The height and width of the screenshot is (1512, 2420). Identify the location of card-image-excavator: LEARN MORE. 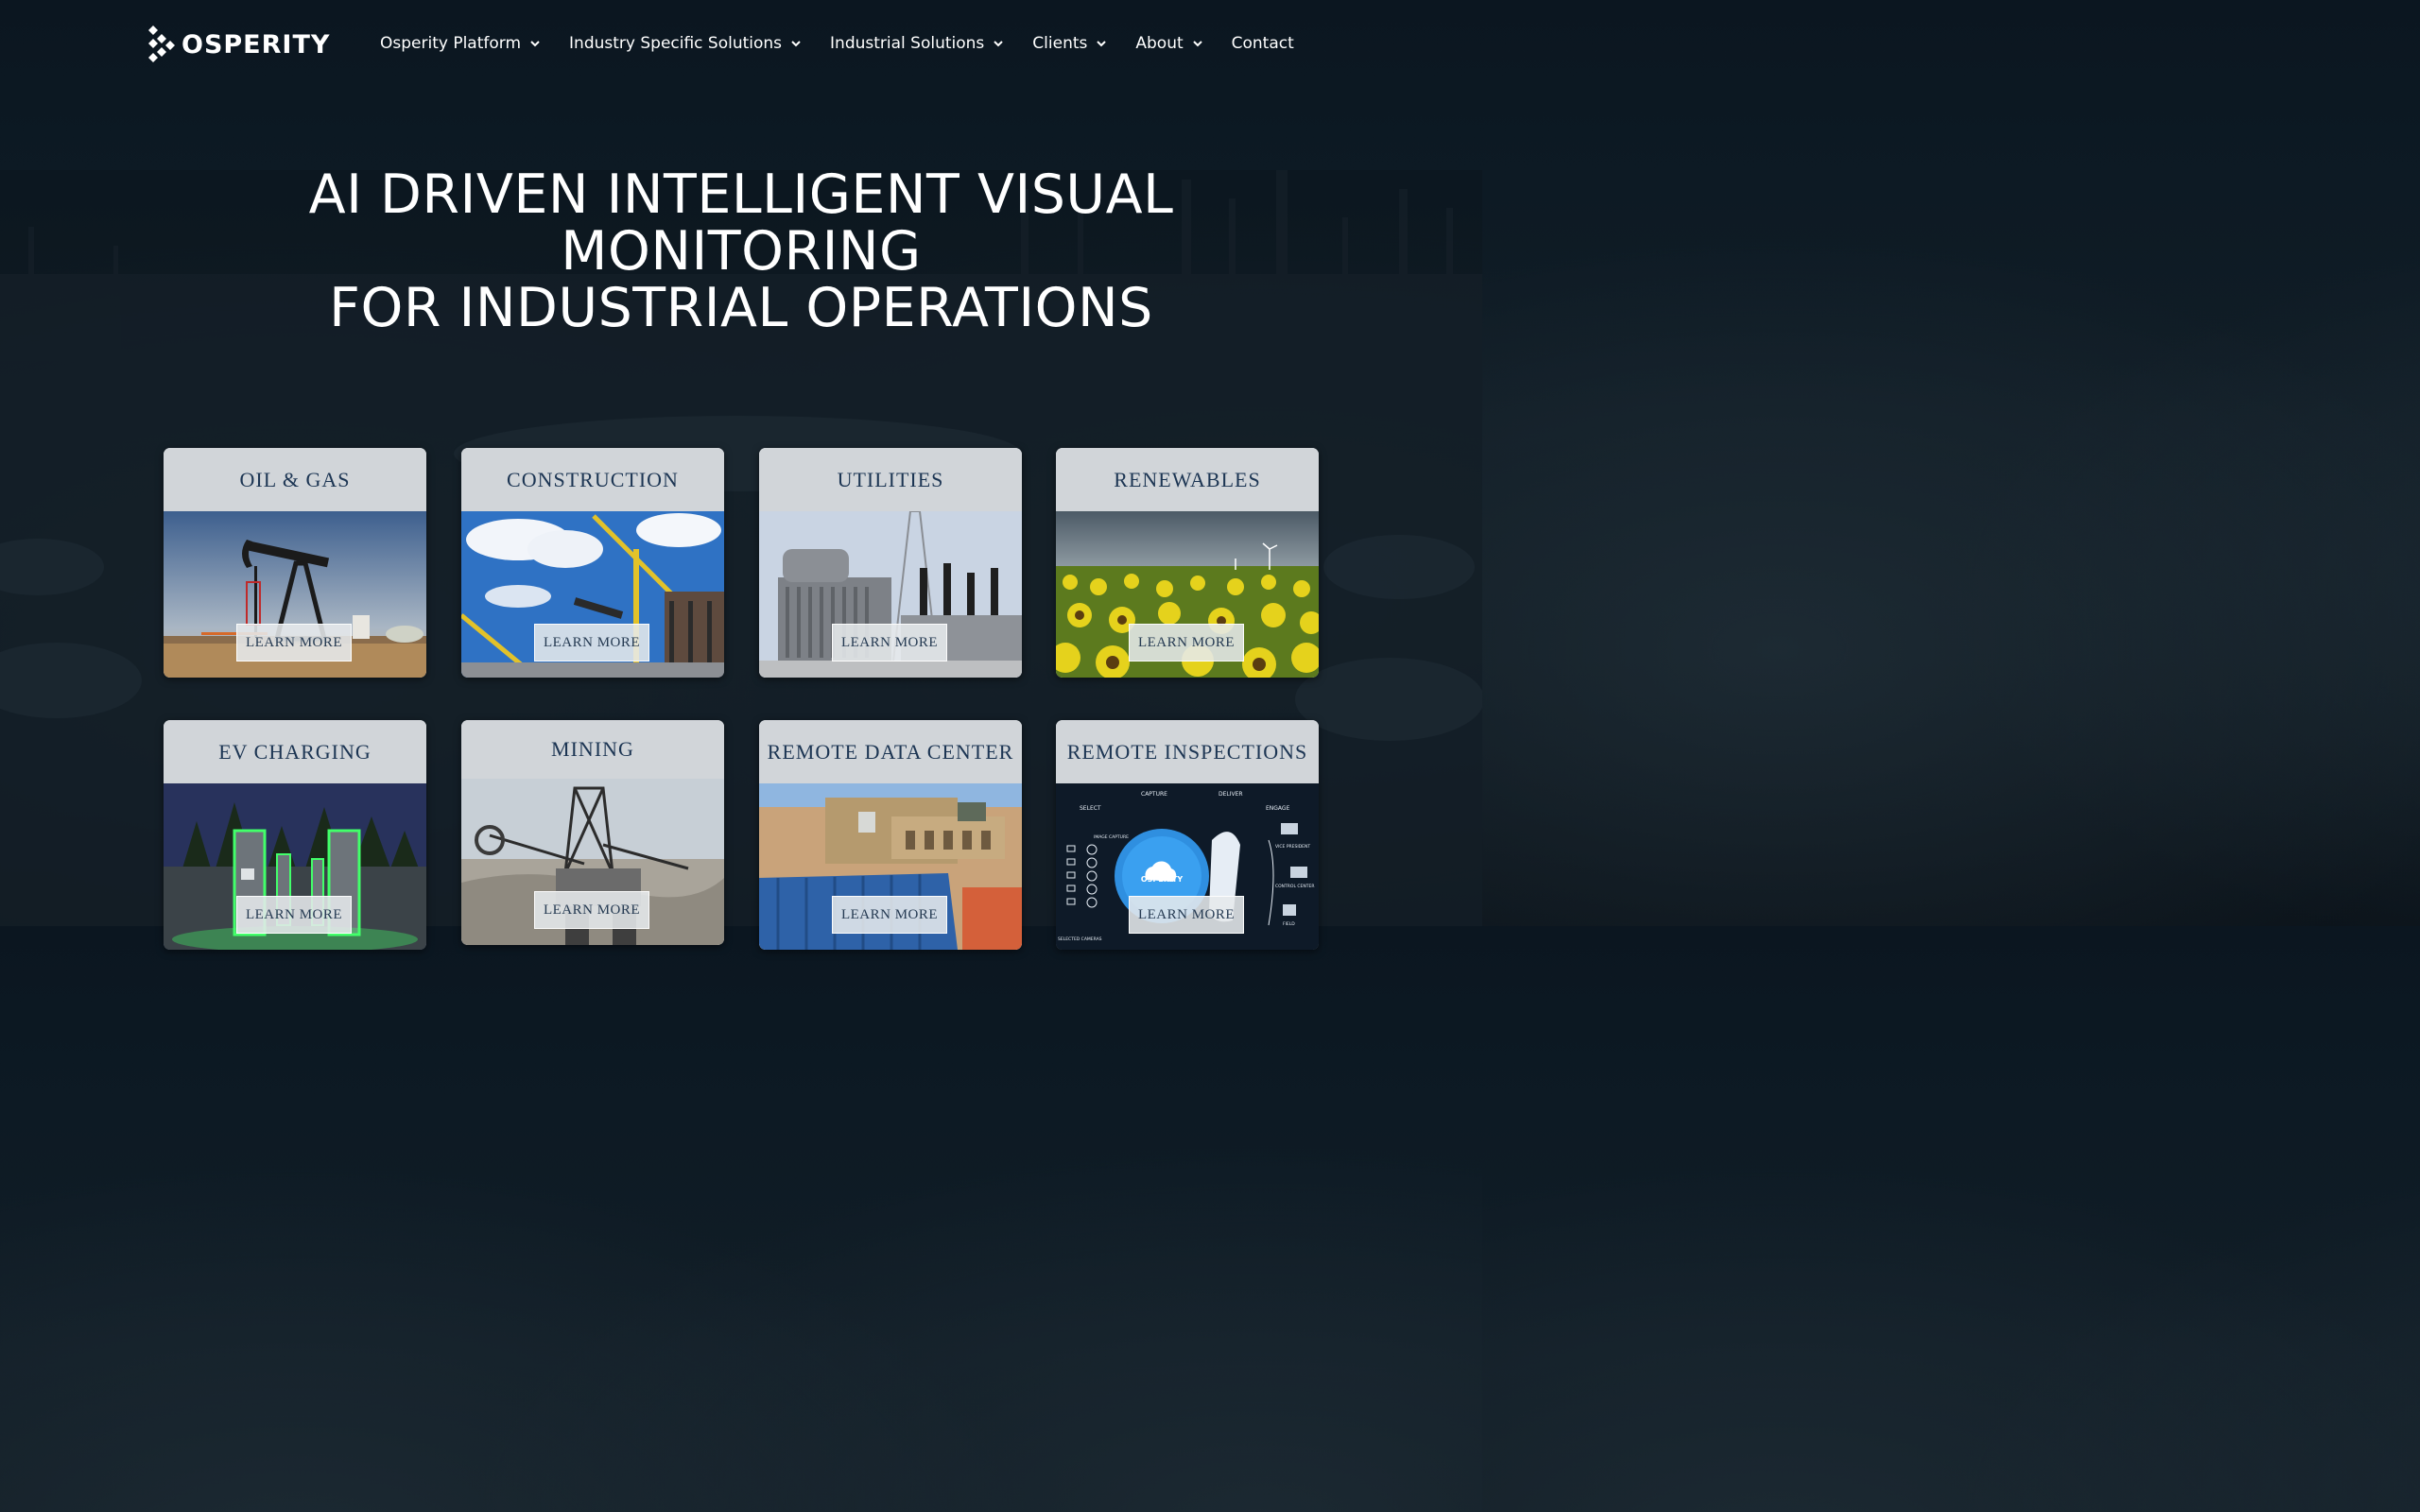
(592, 862).